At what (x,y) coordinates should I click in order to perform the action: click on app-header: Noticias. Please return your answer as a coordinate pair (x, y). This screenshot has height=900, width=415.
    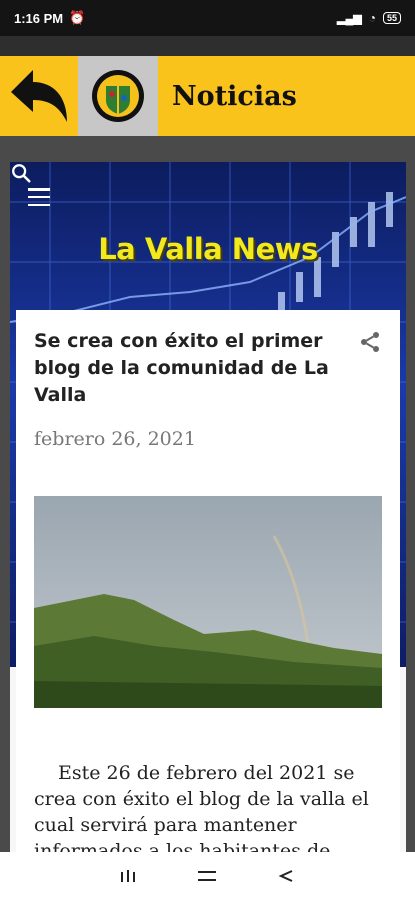
    Looking at the image, I should click on (207, 96).